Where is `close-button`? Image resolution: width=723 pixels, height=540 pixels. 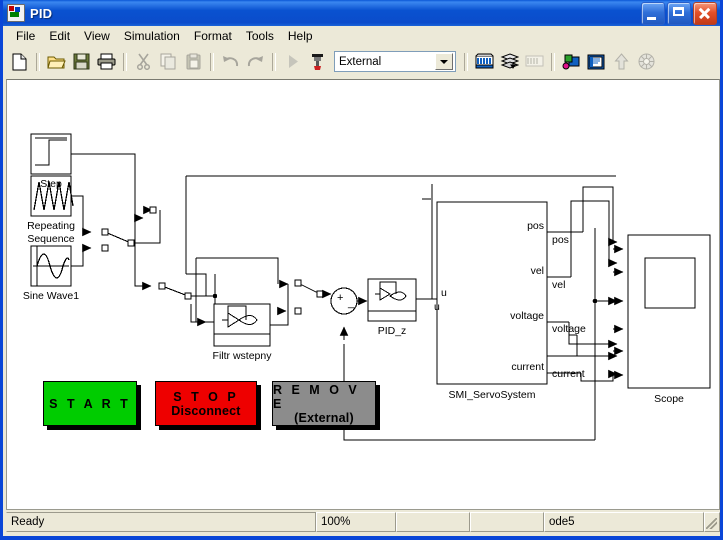 close-button is located at coordinates (705, 13).